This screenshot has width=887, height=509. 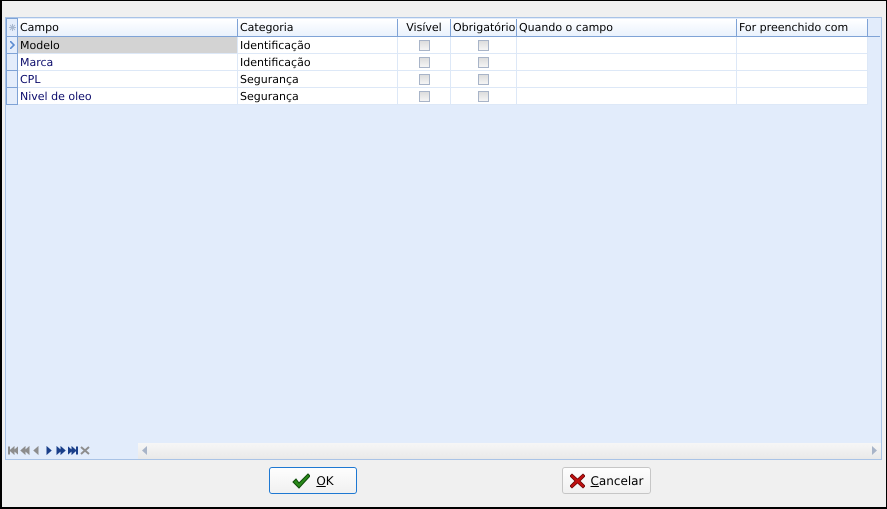 What do you see at coordinates (874, 450) in the screenshot?
I see `scroll-right-icon` at bounding box center [874, 450].